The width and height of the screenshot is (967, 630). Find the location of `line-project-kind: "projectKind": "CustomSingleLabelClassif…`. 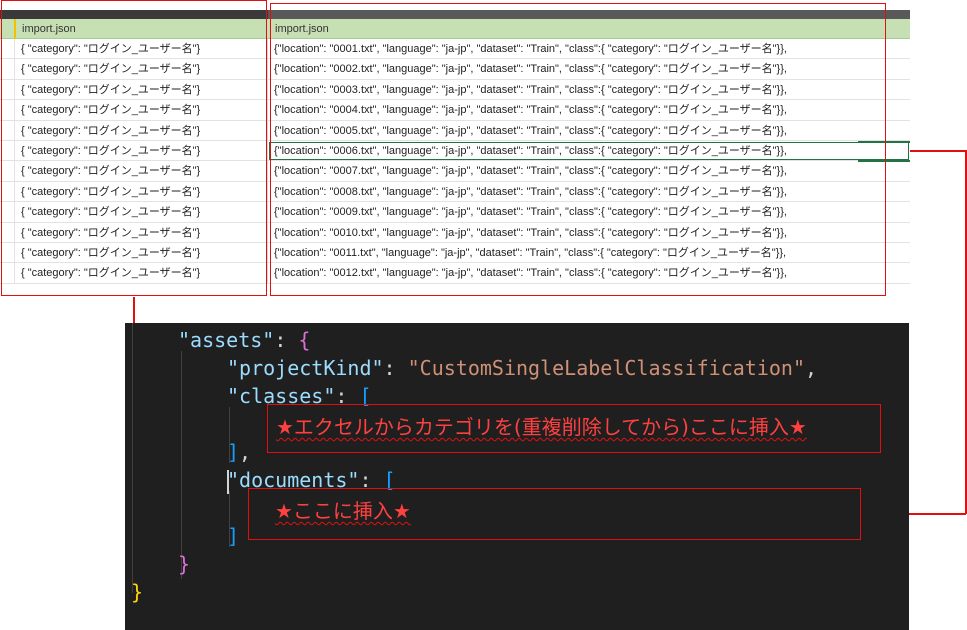

line-project-kind: "projectKind": "CustomSingleLabelClassif… is located at coordinates (522, 368).